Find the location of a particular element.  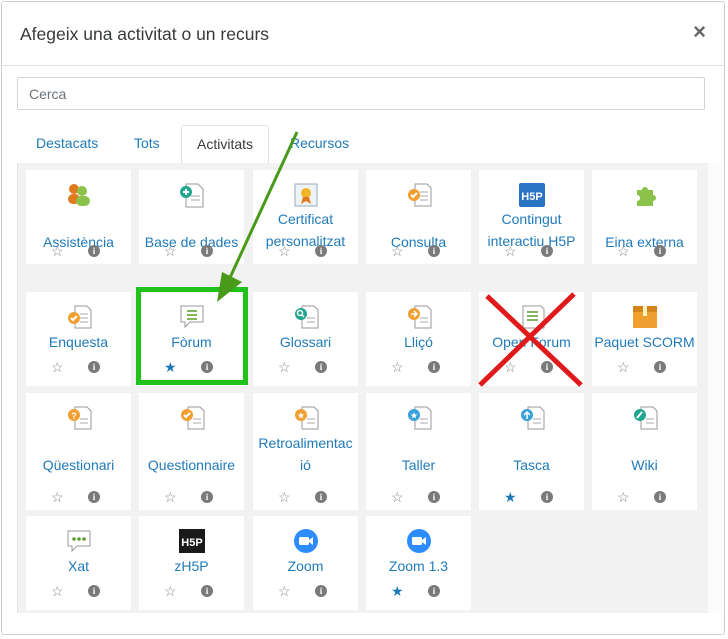

close-icon: × is located at coordinates (699, 32).